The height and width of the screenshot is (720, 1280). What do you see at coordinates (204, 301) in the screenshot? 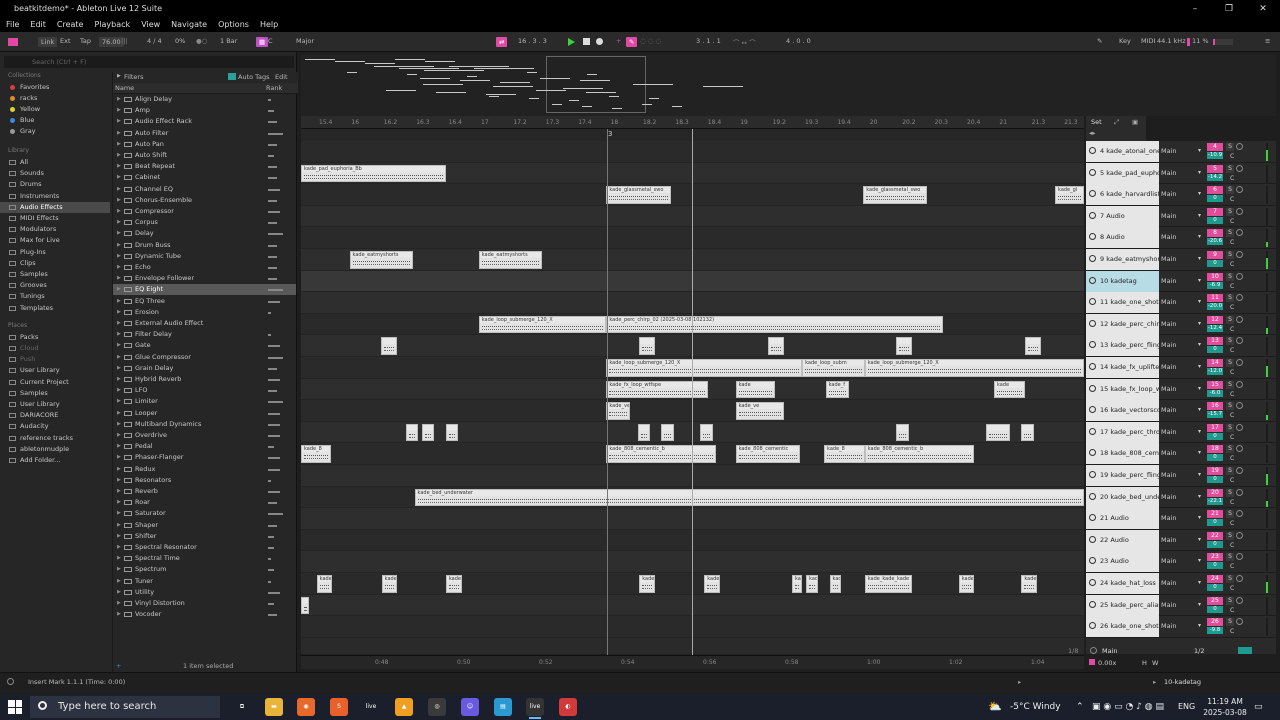
I see `effect-item-eq-three: ▶ EQ Three` at bounding box center [204, 301].